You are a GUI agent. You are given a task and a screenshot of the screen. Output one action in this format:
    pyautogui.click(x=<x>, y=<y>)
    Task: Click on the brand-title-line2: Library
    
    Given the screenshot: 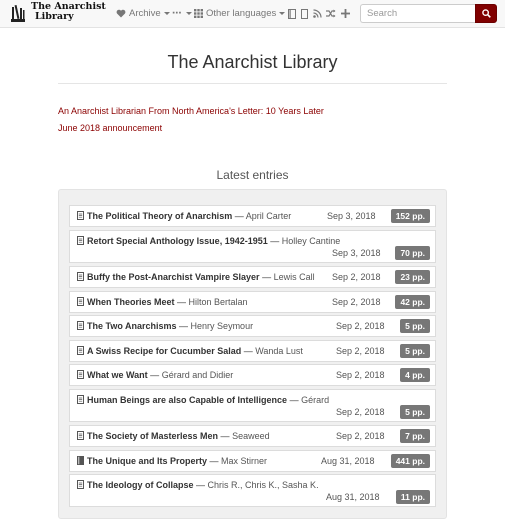 What is the action you would take?
    pyautogui.click(x=54, y=16)
    